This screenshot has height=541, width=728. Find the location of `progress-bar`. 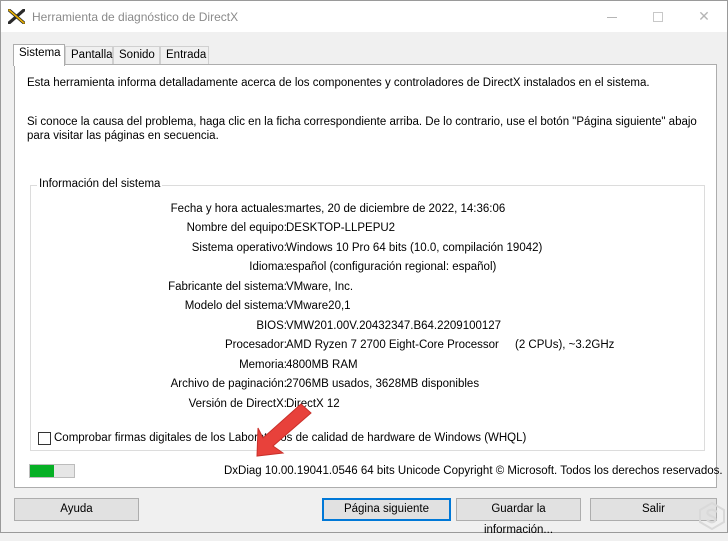

progress-bar is located at coordinates (52, 471).